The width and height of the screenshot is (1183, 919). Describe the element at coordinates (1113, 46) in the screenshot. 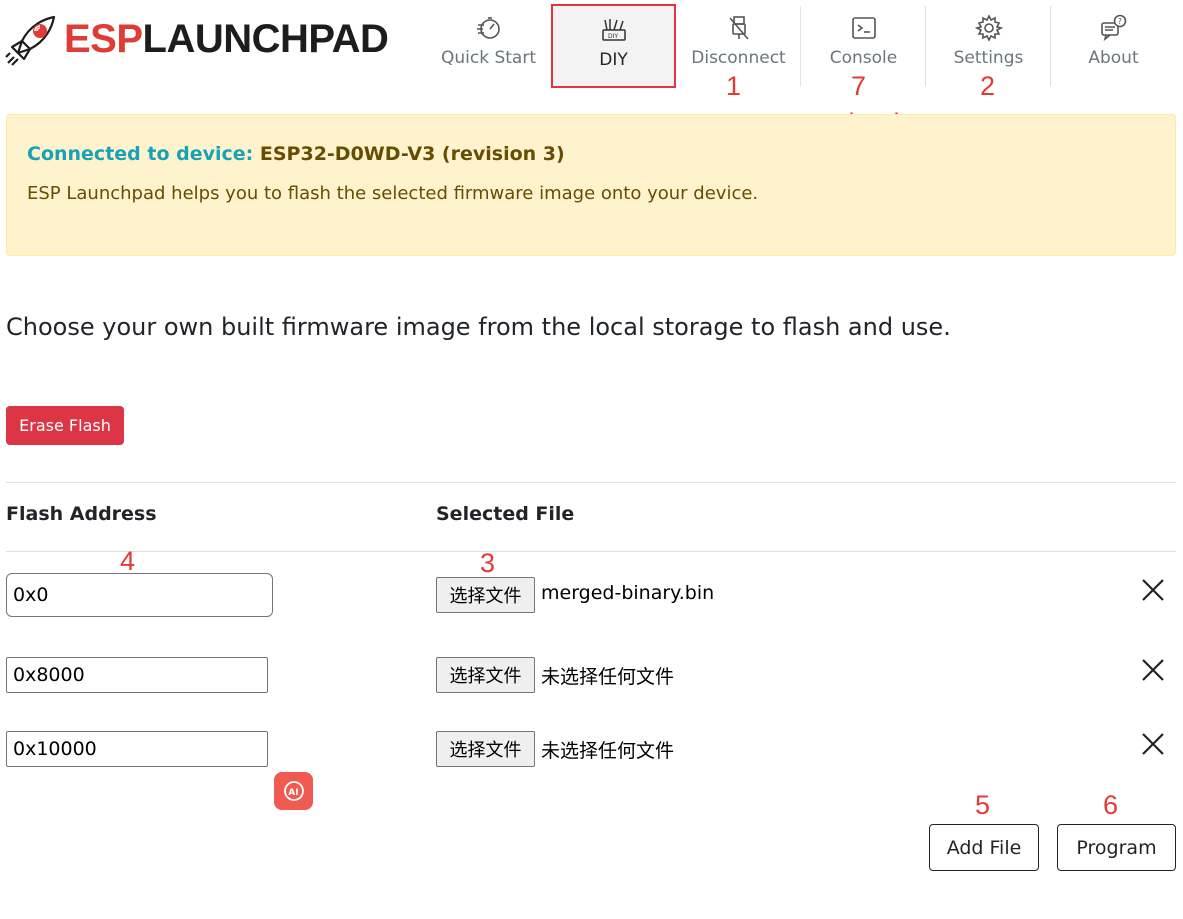

I see `nav-about: ? About` at that location.